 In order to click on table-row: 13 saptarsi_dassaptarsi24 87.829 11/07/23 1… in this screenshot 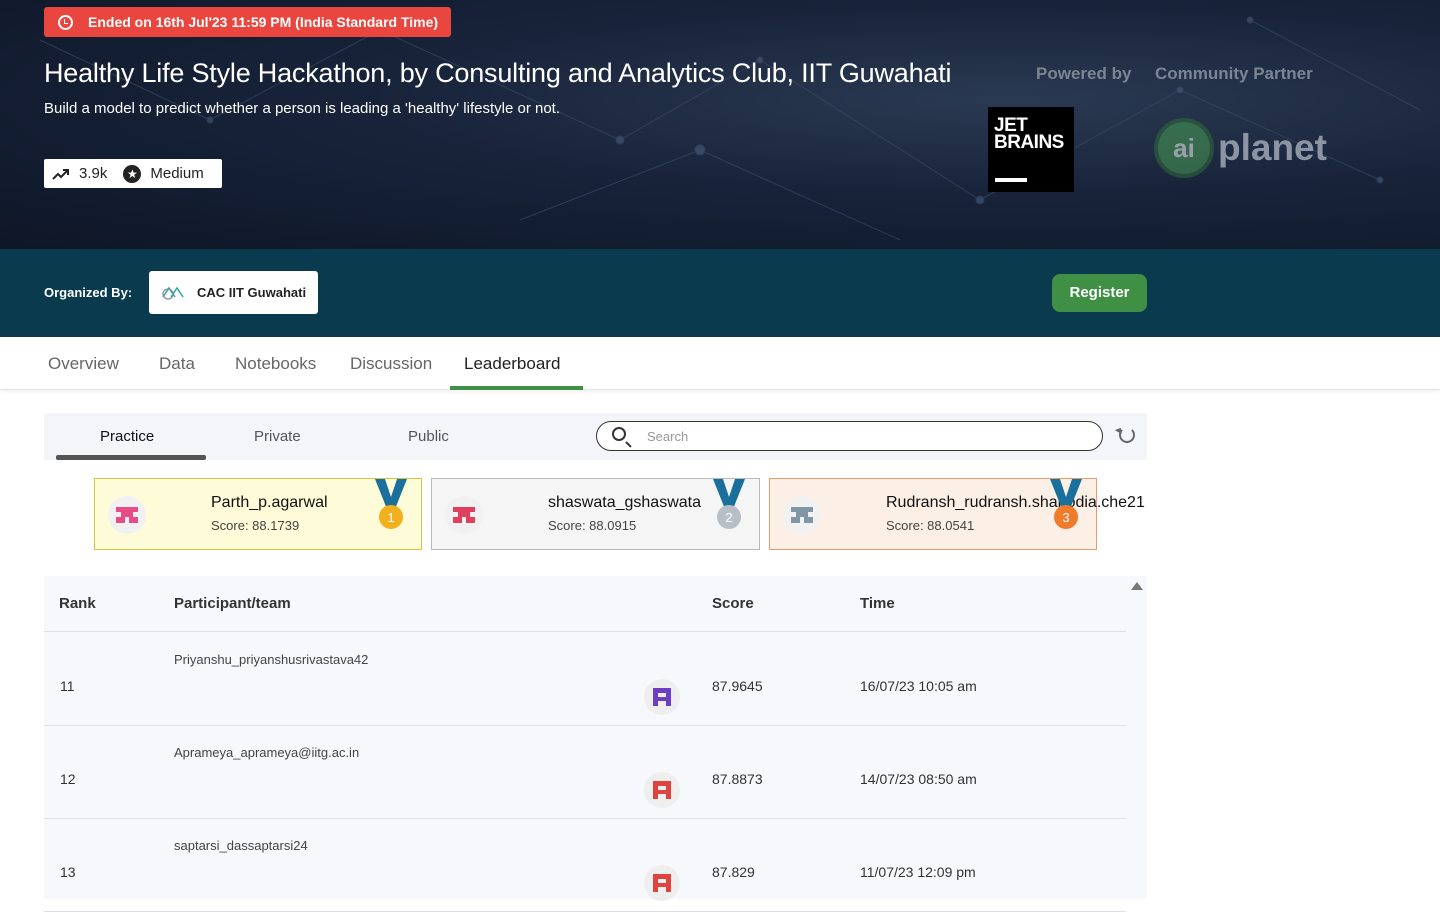, I will do `click(585, 865)`.